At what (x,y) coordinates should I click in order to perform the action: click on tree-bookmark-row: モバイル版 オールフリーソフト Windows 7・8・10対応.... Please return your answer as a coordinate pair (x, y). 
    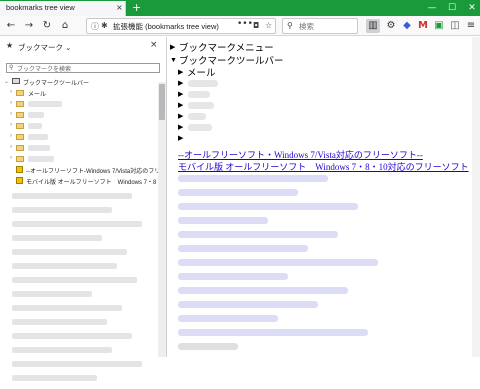
    Looking at the image, I should click on (79, 181).